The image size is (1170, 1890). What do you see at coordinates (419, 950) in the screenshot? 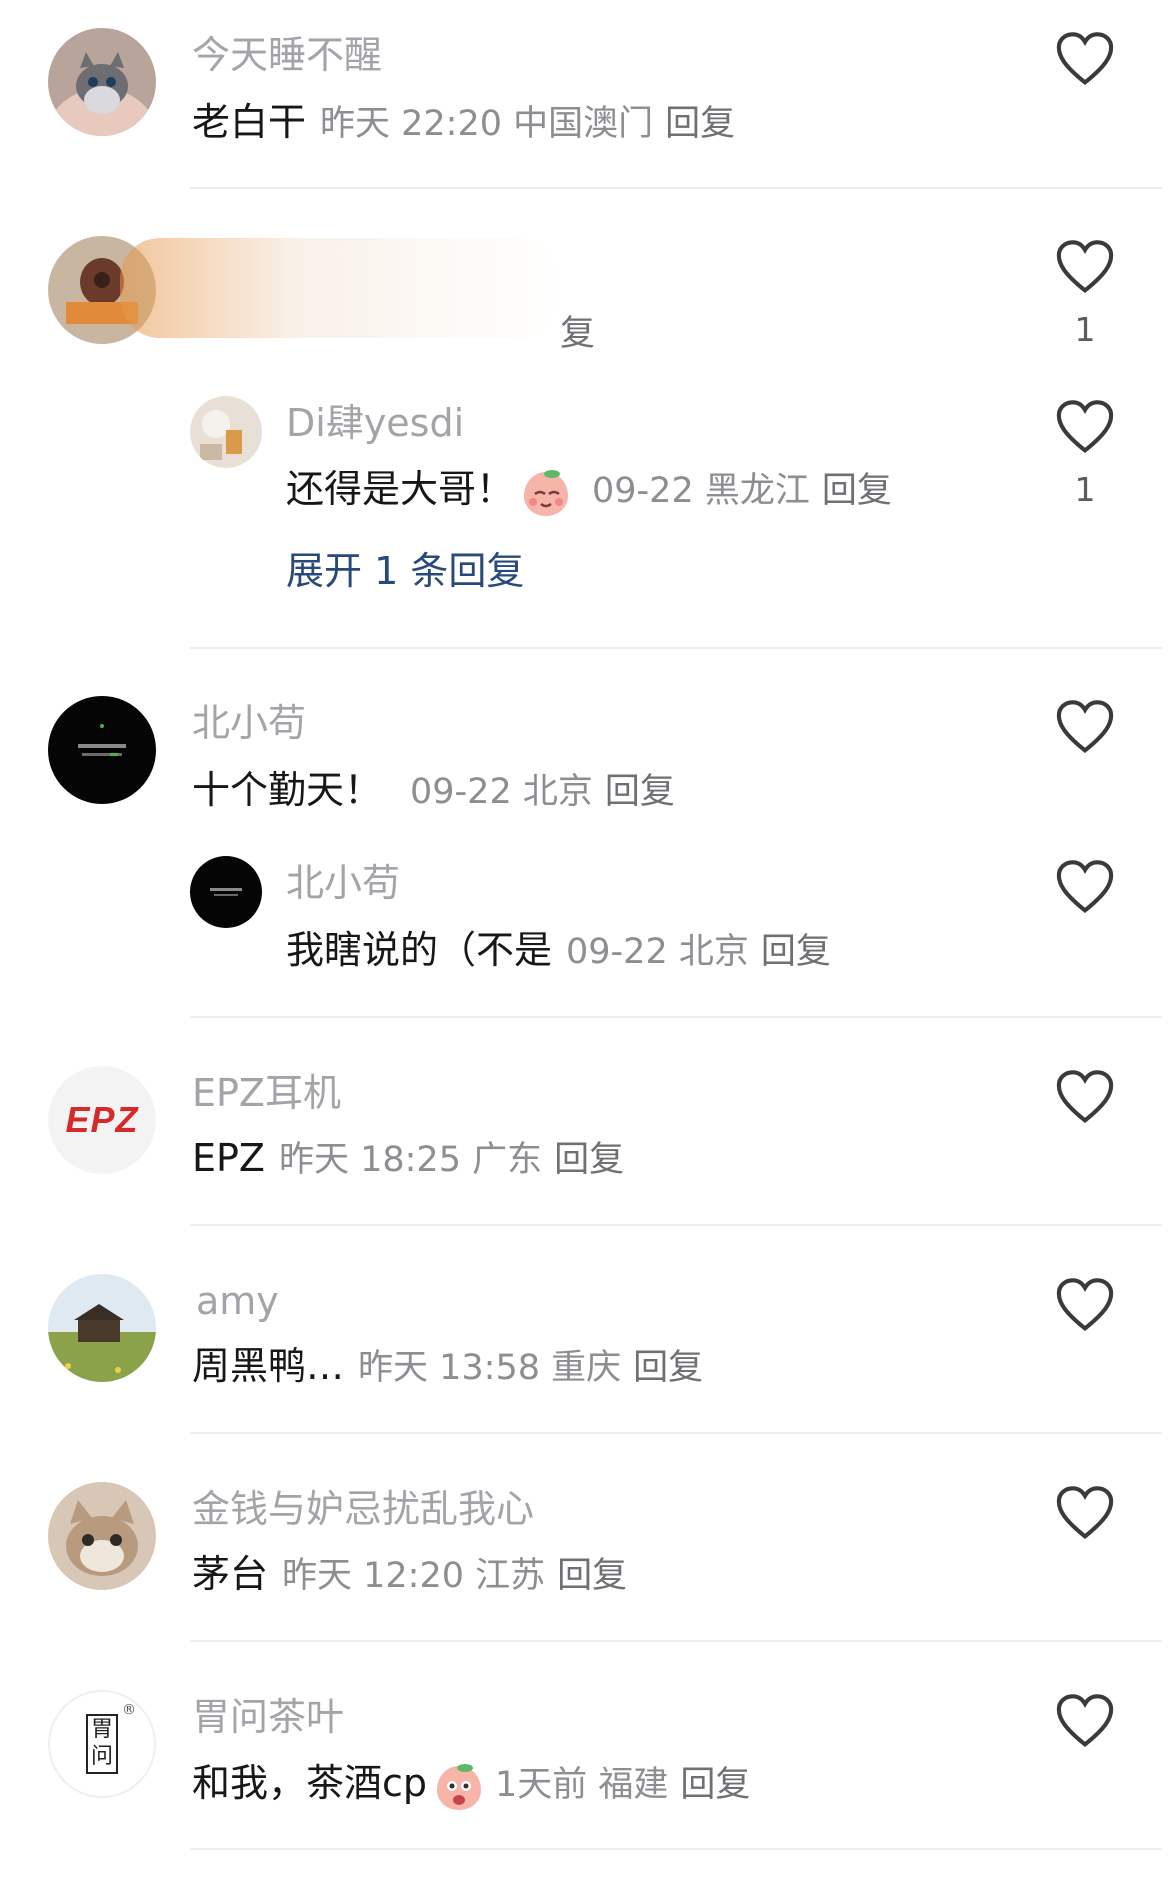
I see `comment-text: 我瞎说的（不是` at bounding box center [419, 950].